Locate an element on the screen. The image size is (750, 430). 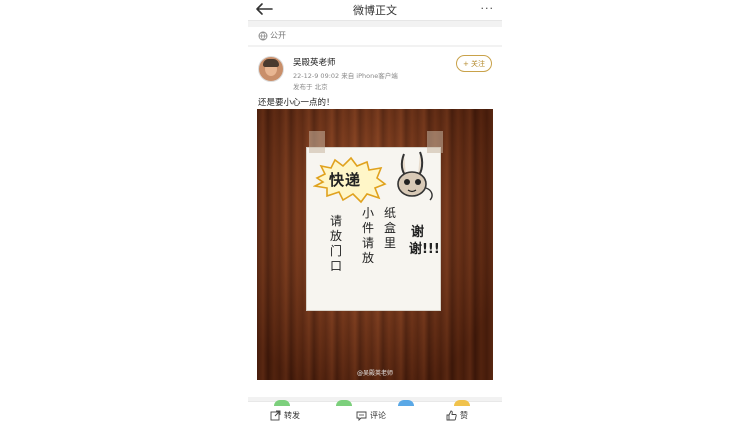
visibility-bar: 公开 is located at coordinates (375, 36).